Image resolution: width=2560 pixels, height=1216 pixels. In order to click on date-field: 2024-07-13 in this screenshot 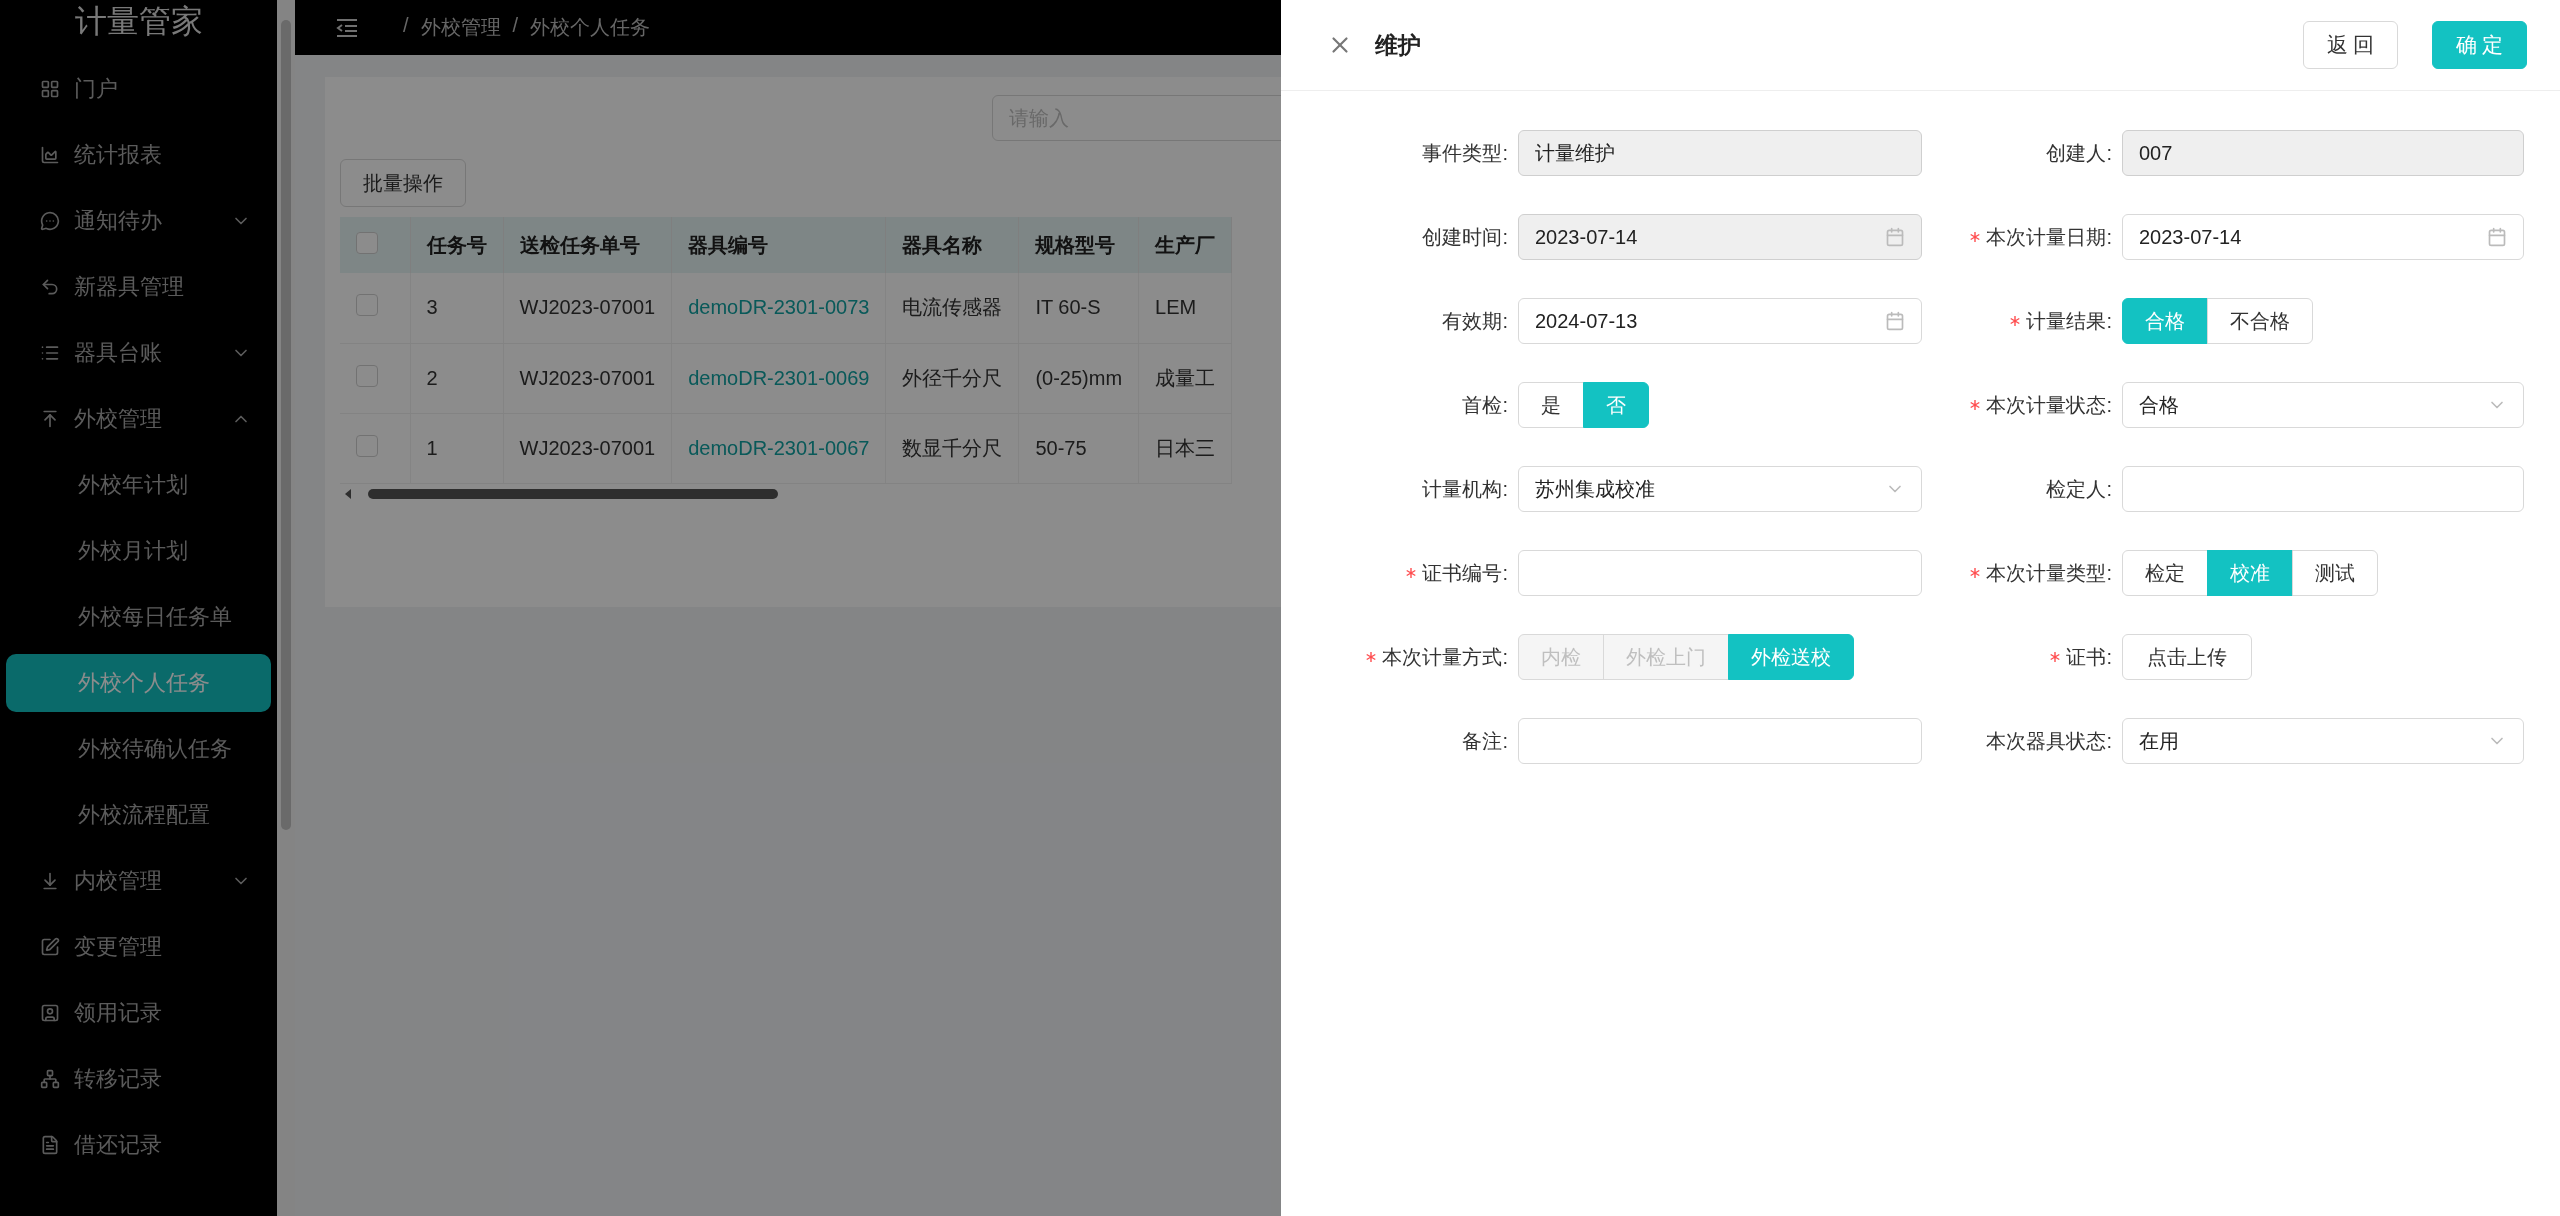, I will do `click(1720, 321)`.